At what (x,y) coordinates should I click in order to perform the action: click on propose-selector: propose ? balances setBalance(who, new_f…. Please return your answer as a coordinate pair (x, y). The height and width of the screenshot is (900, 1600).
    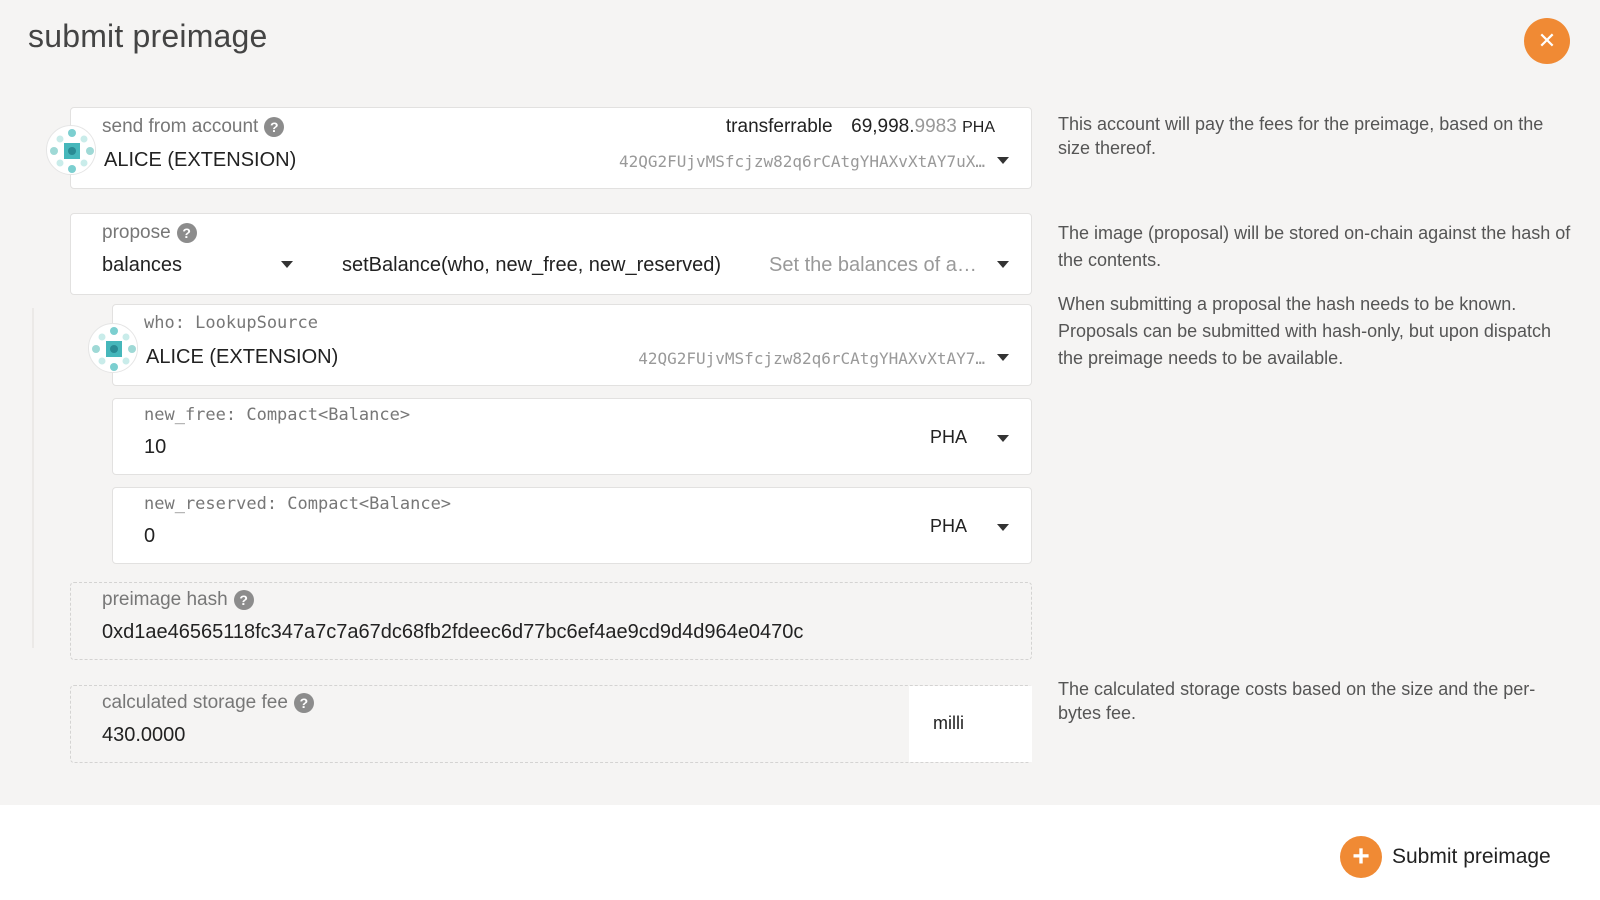
    Looking at the image, I should click on (551, 254).